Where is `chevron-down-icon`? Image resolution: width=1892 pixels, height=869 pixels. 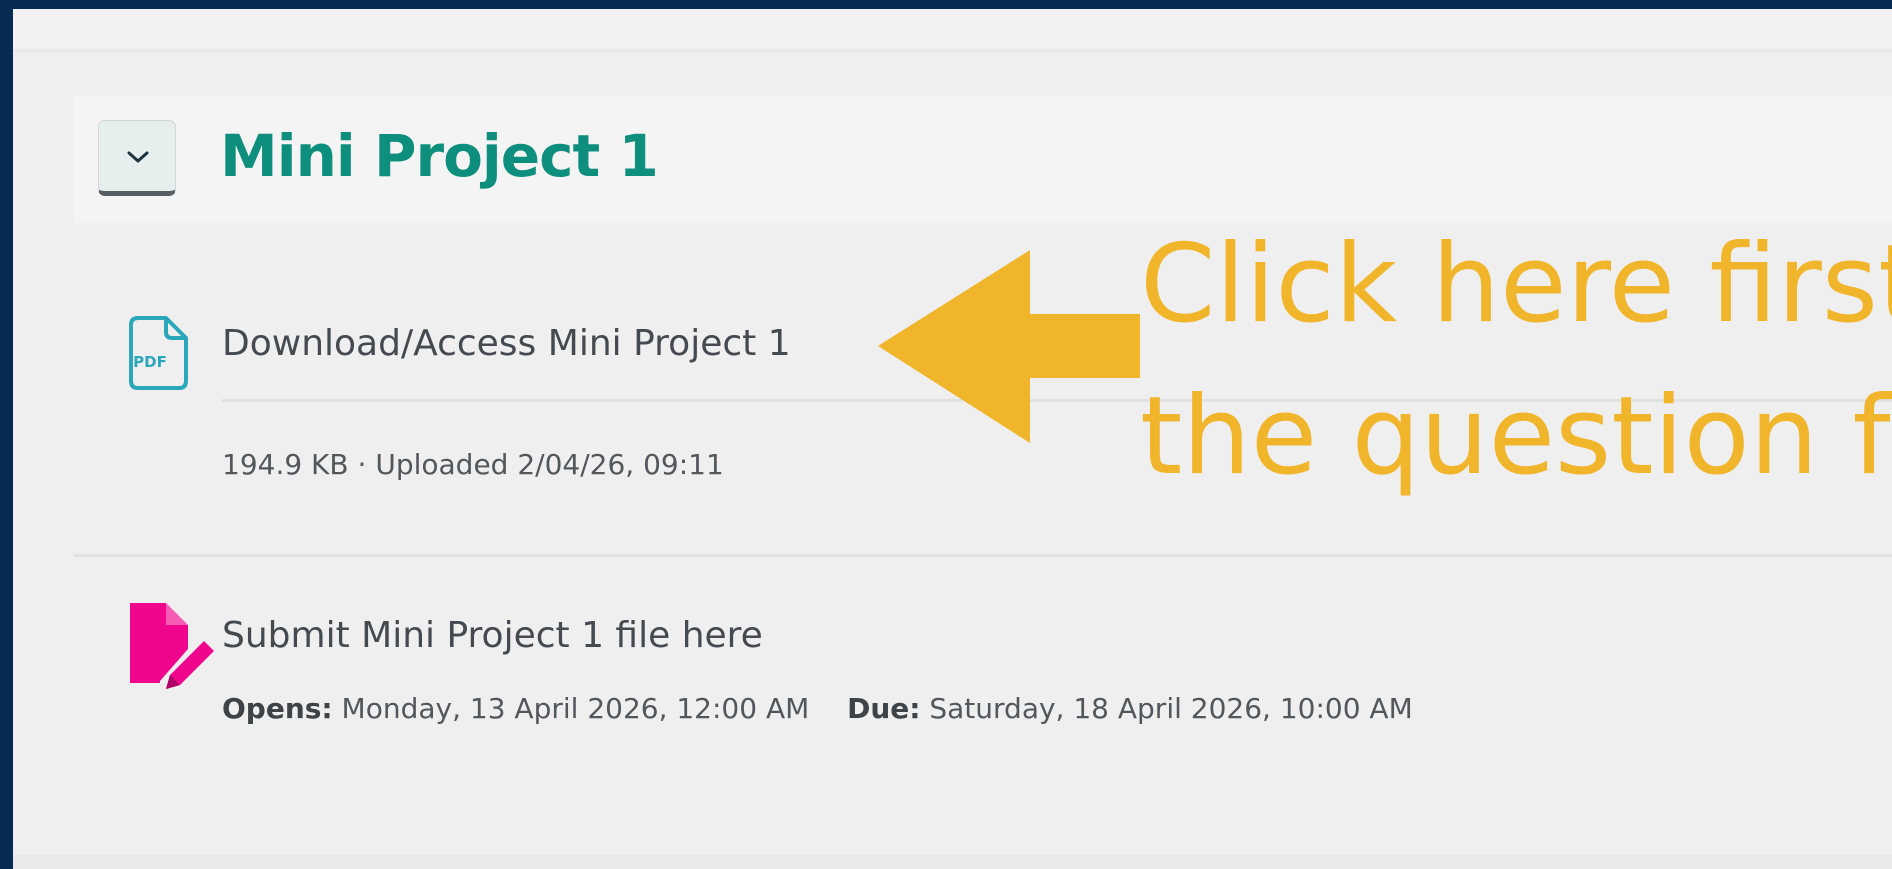 chevron-down-icon is located at coordinates (138, 157).